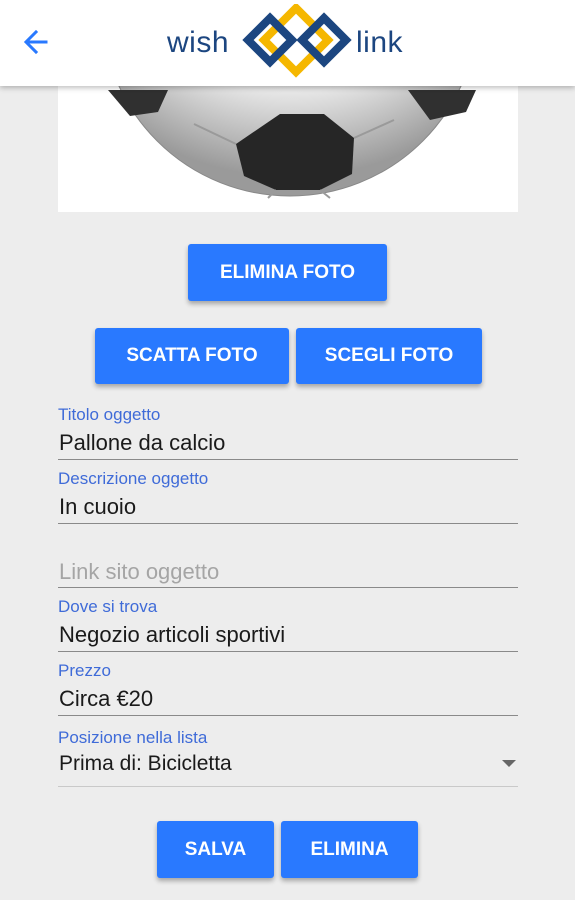 The width and height of the screenshot is (575, 900). I want to click on description-field-value: In cuoio, so click(97, 507).